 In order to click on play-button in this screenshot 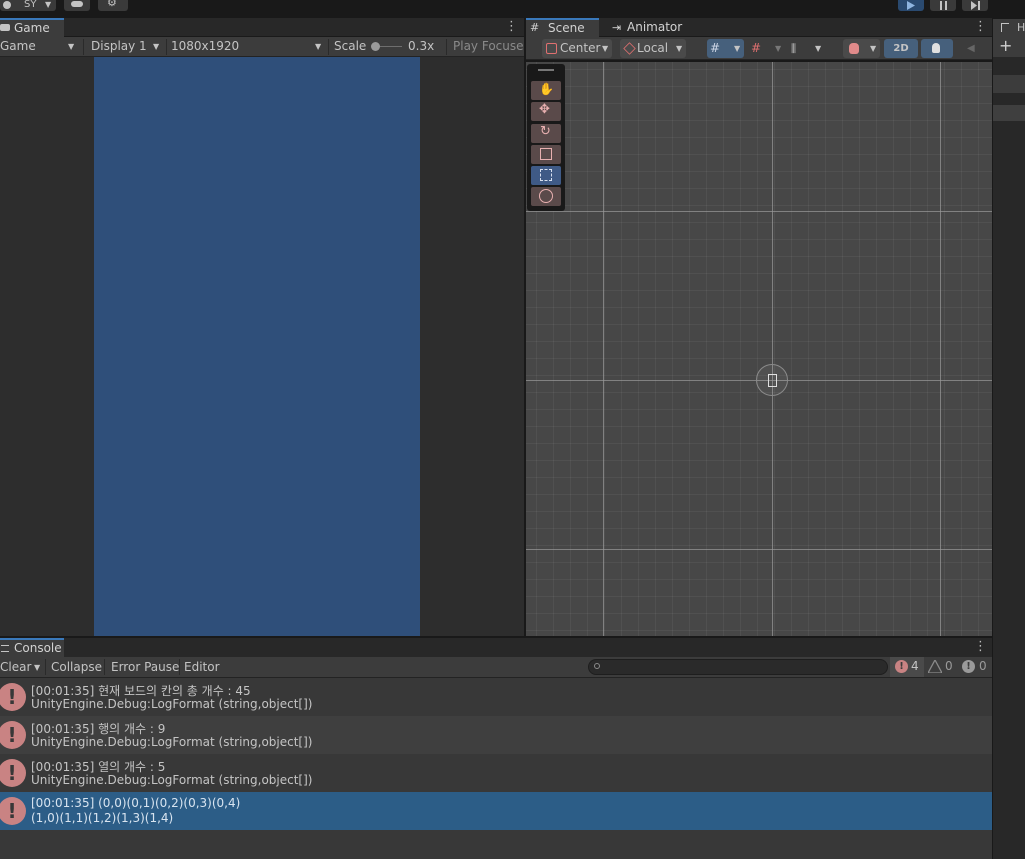, I will do `click(911, 5)`.